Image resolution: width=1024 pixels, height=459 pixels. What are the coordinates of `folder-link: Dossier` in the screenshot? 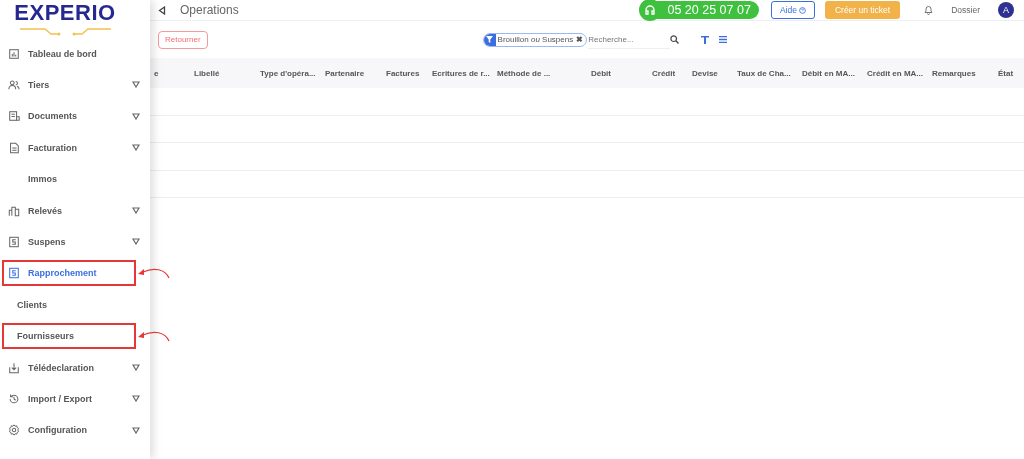 It's located at (965, 10).